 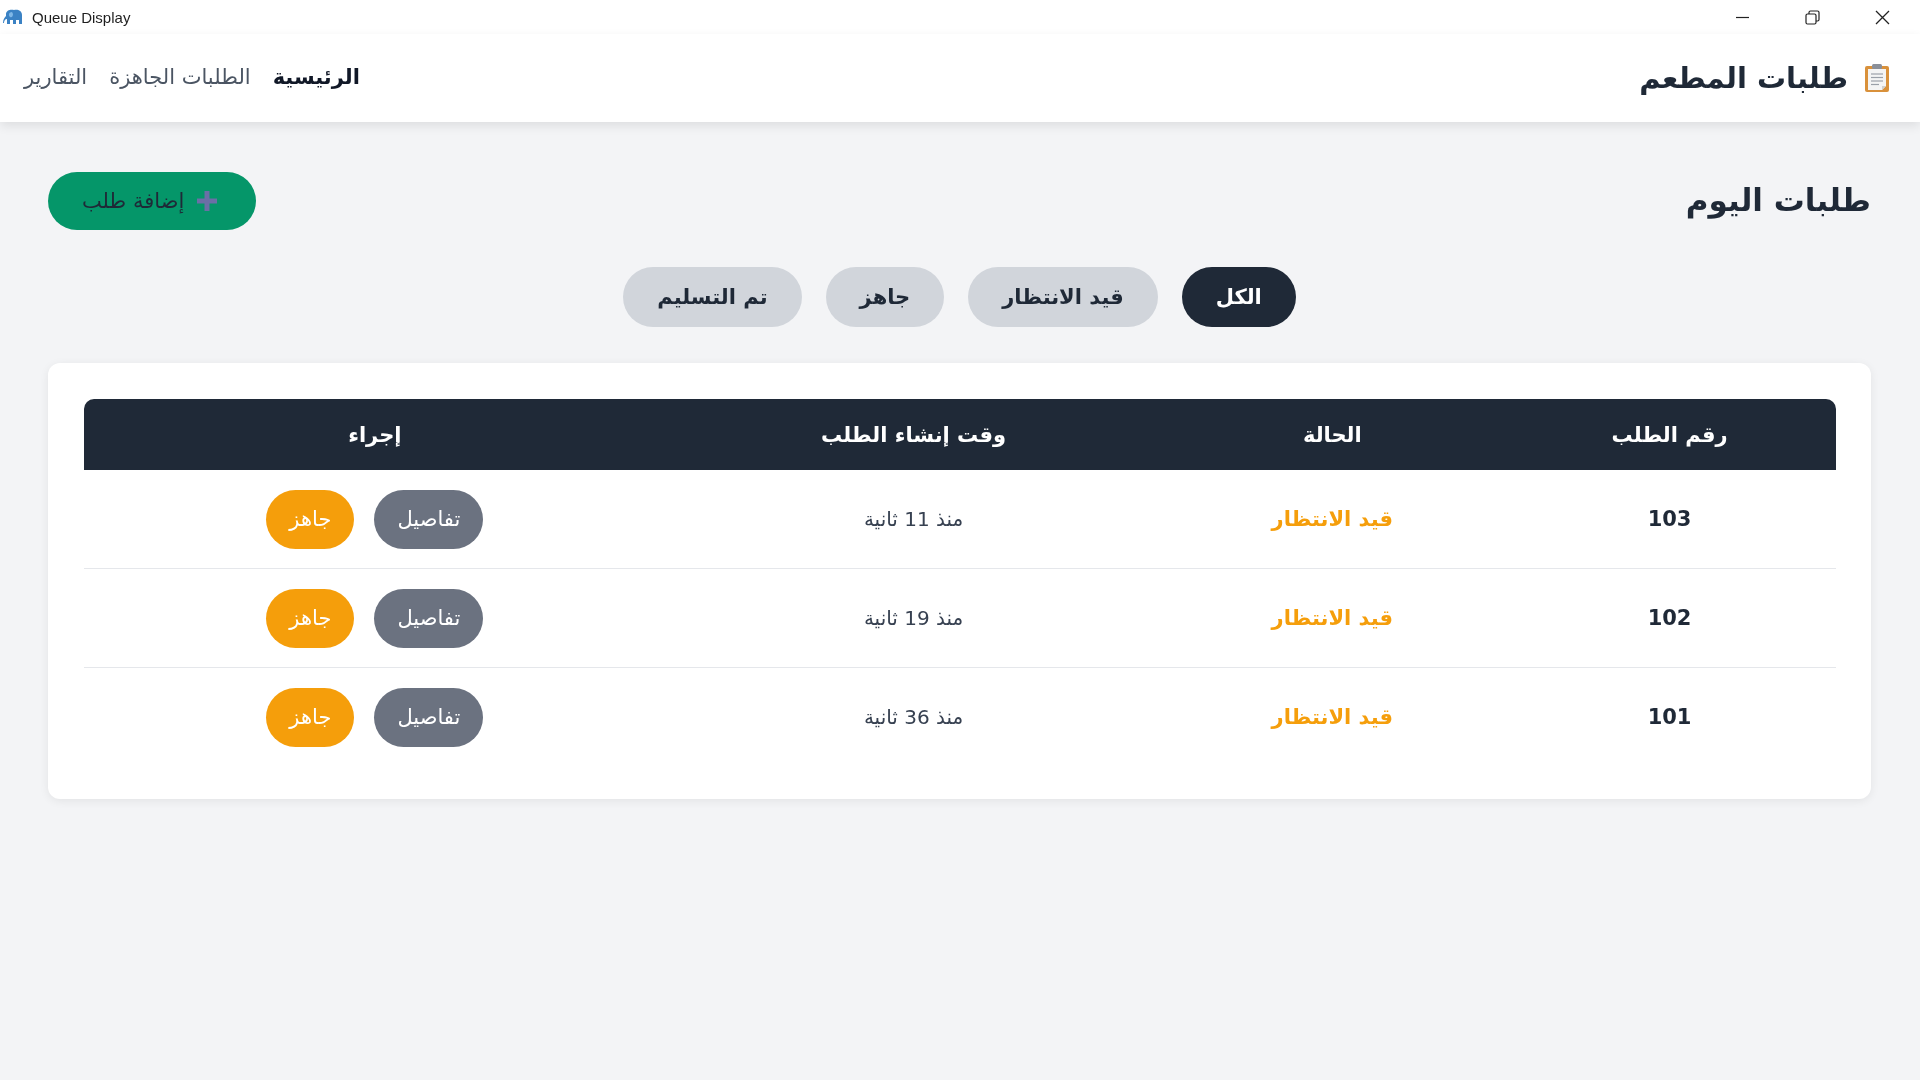 I want to click on plus-icon, so click(x=207, y=201).